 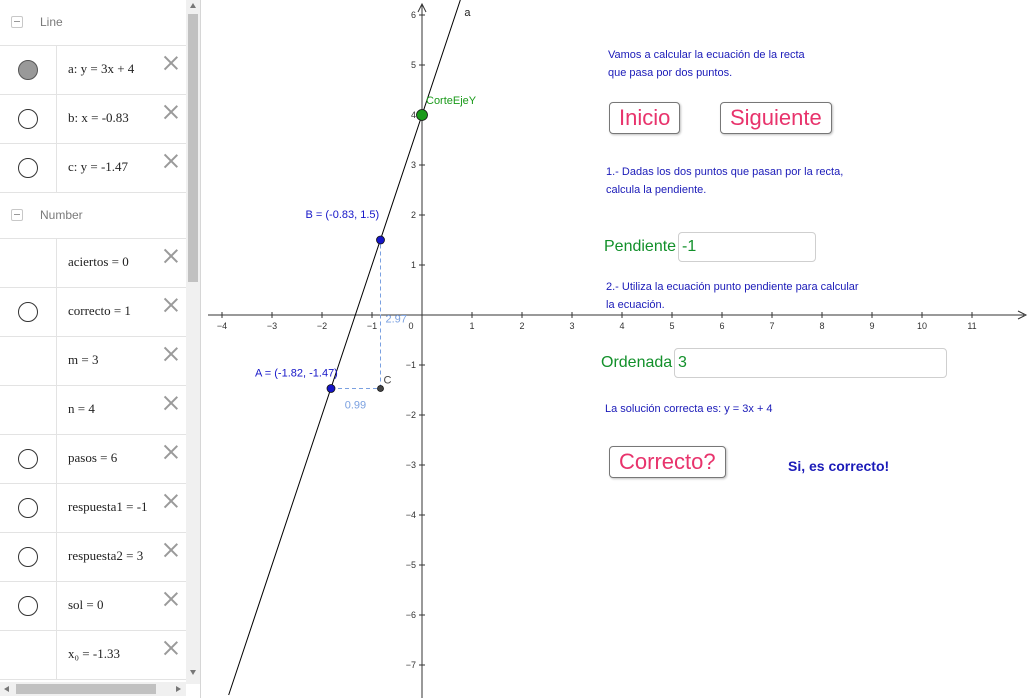 What do you see at coordinates (471, 326) in the screenshot?
I see `x-tick-label: 1` at bounding box center [471, 326].